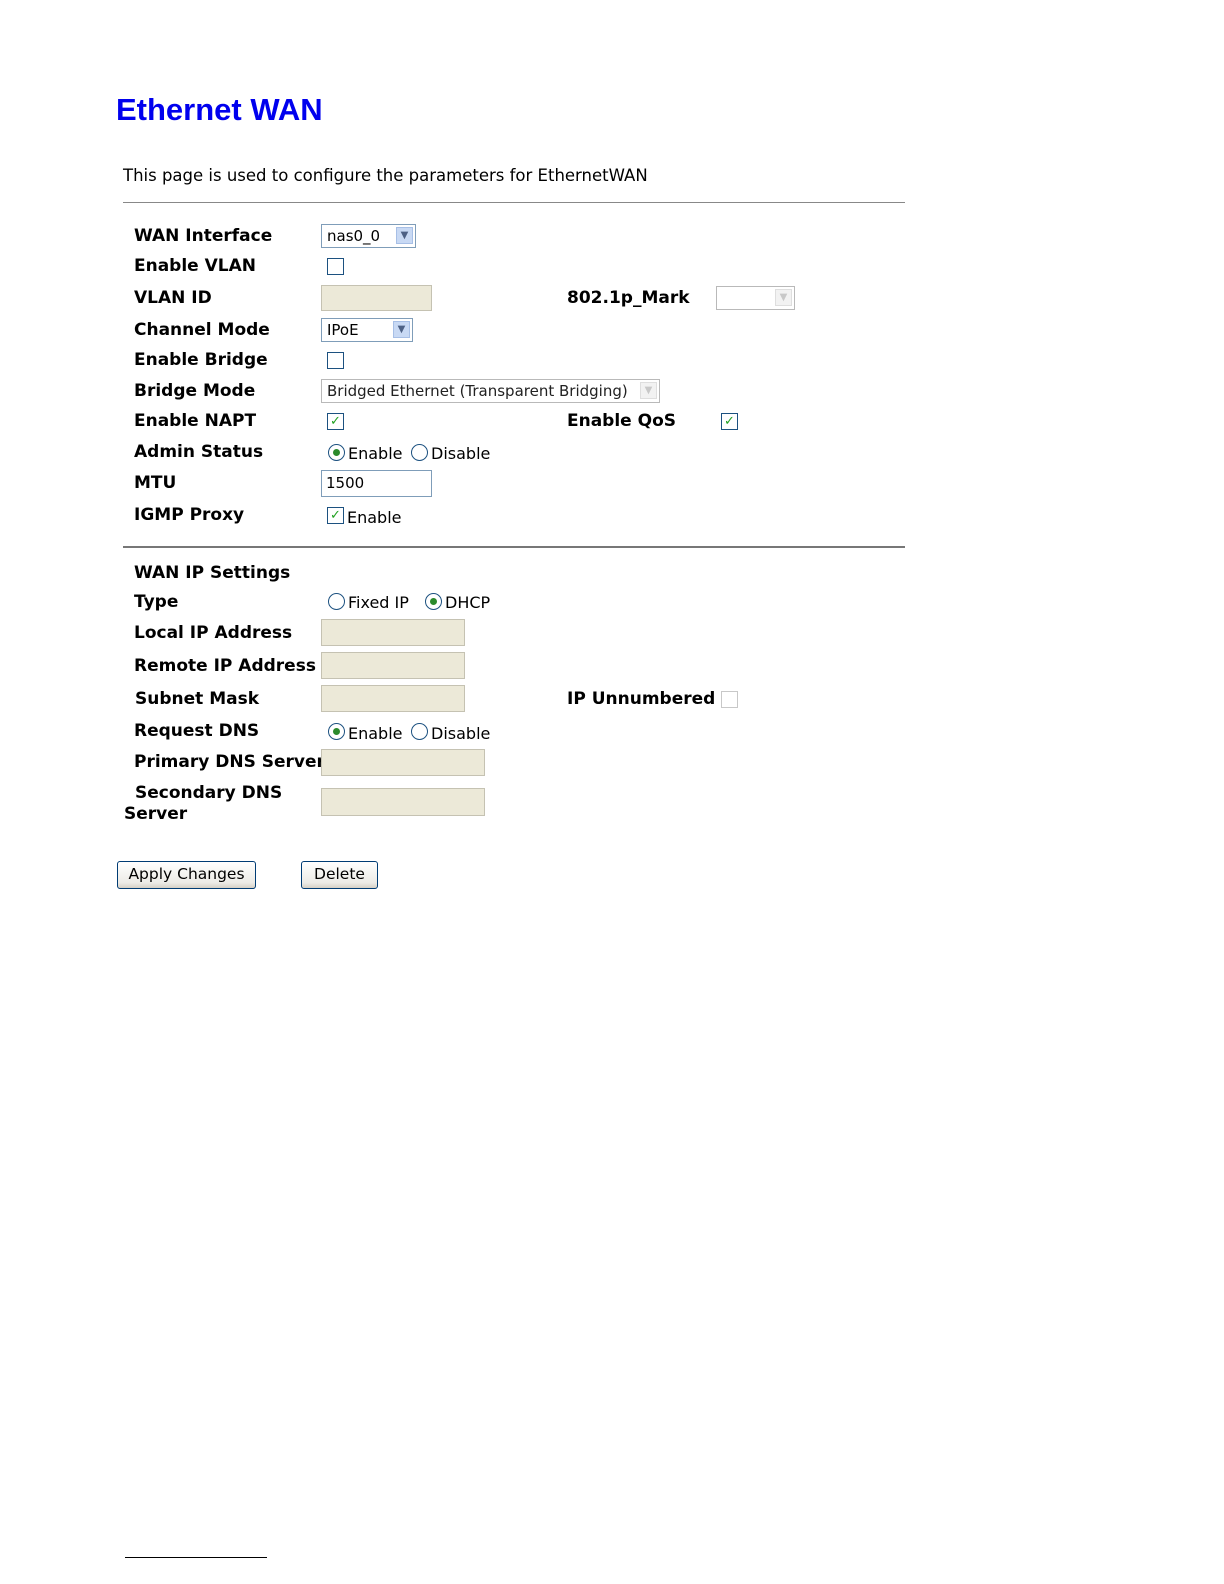 This screenshot has width=1224, height=1584. Describe the element at coordinates (199, 452) in the screenshot. I see `admin-status-label: Admin Status` at that location.